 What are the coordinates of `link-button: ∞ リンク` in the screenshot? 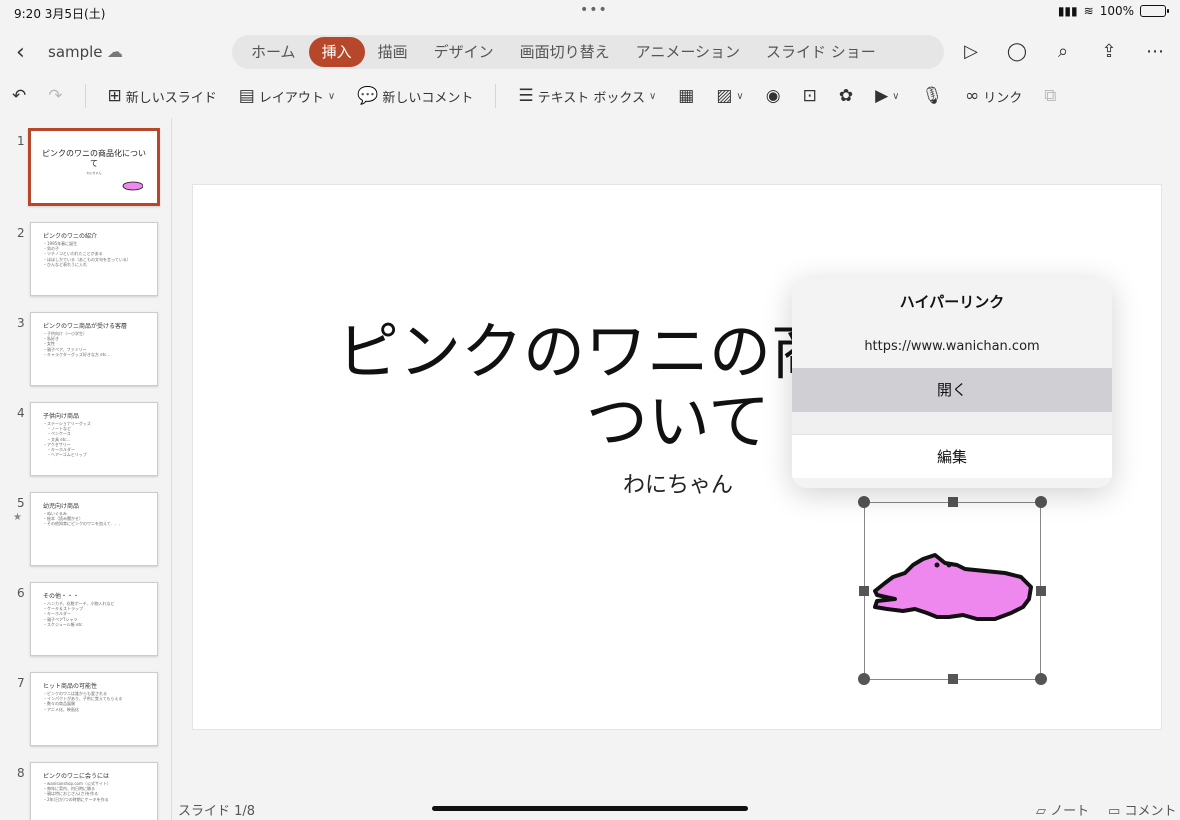 It's located at (993, 96).